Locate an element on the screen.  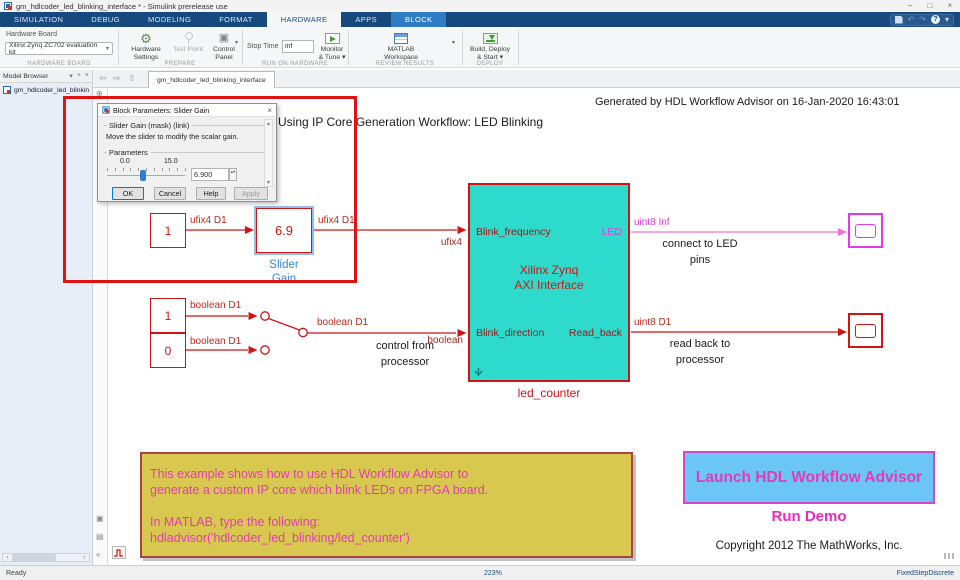
port-led: LED is located at coordinates (611, 232).